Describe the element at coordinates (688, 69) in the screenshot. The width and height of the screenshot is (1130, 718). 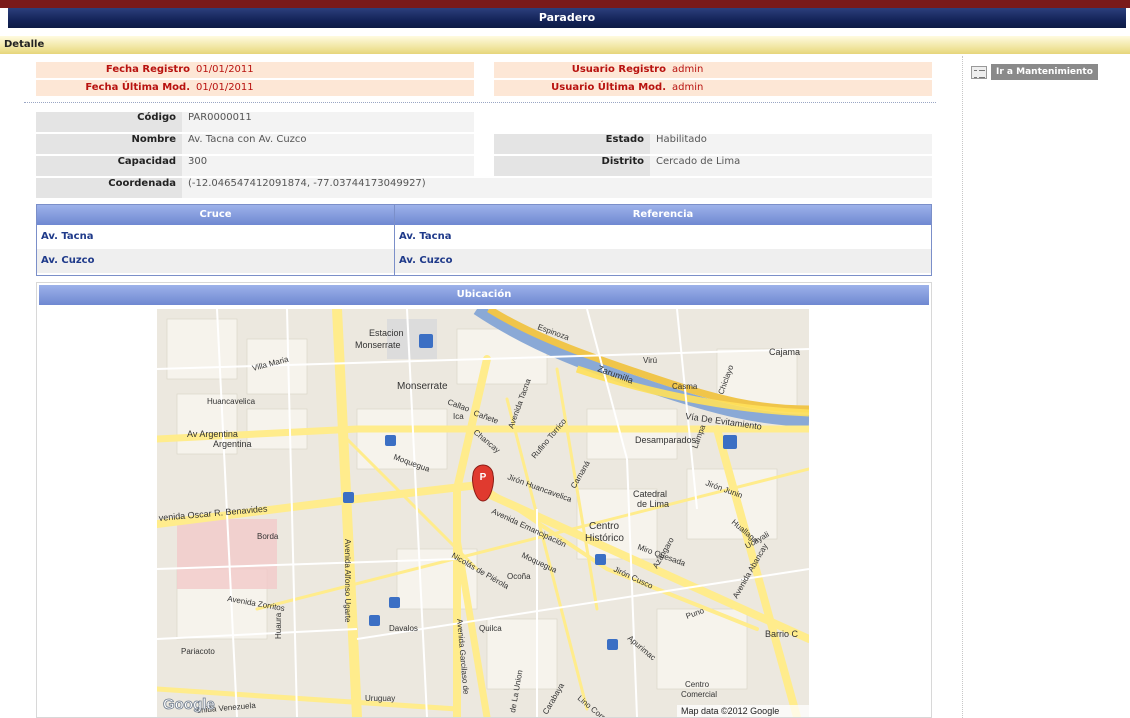
I see `usuario-registro-value: admin` at that location.